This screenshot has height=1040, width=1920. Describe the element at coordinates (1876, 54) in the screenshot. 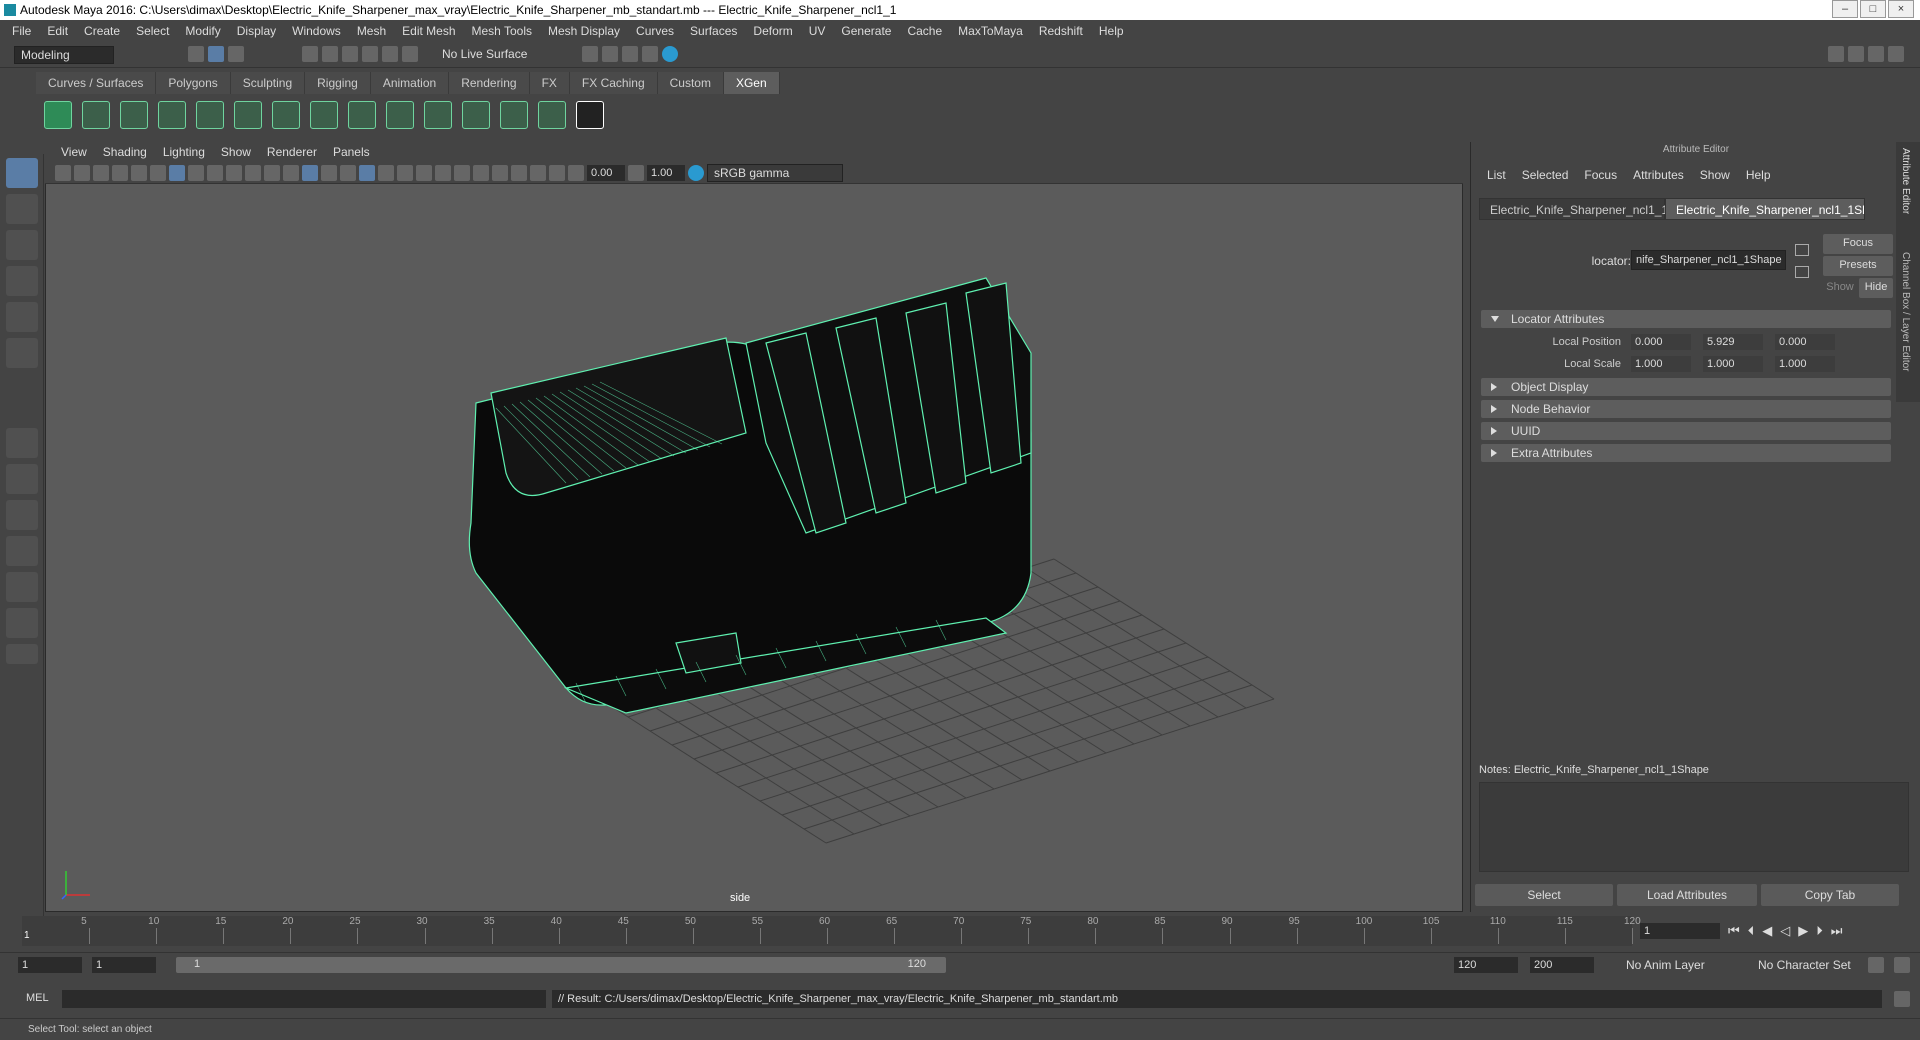

I see `tool-settings-icon` at that location.